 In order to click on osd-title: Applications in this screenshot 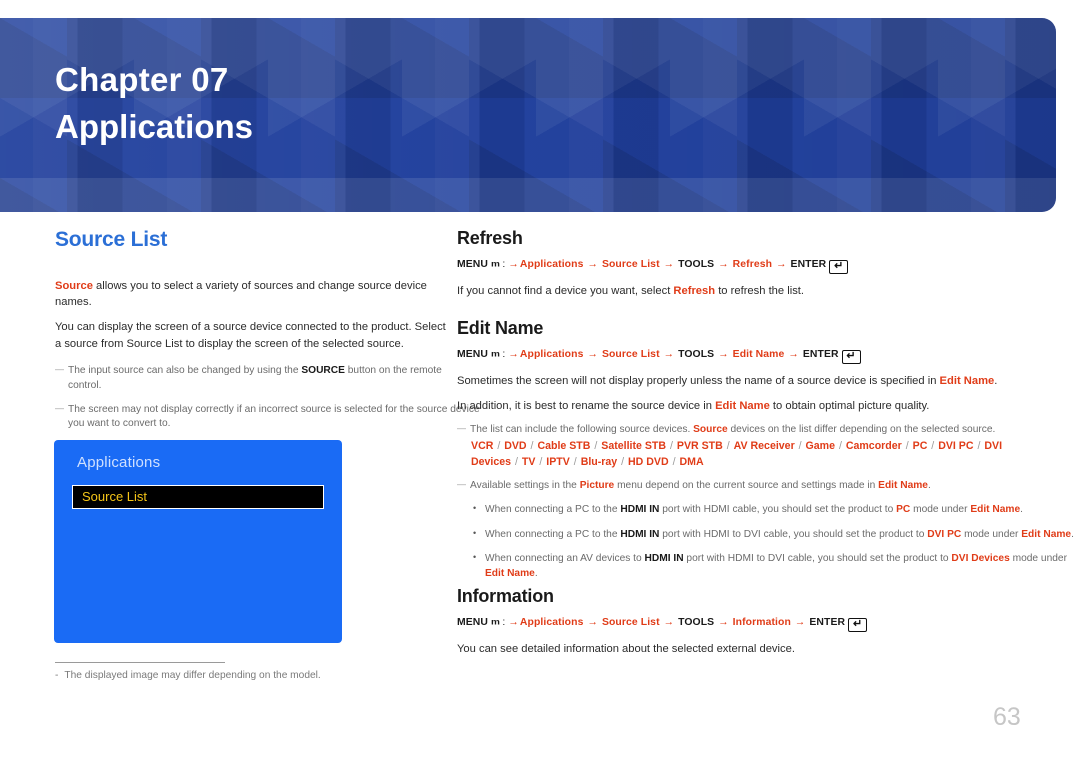, I will do `click(119, 462)`.